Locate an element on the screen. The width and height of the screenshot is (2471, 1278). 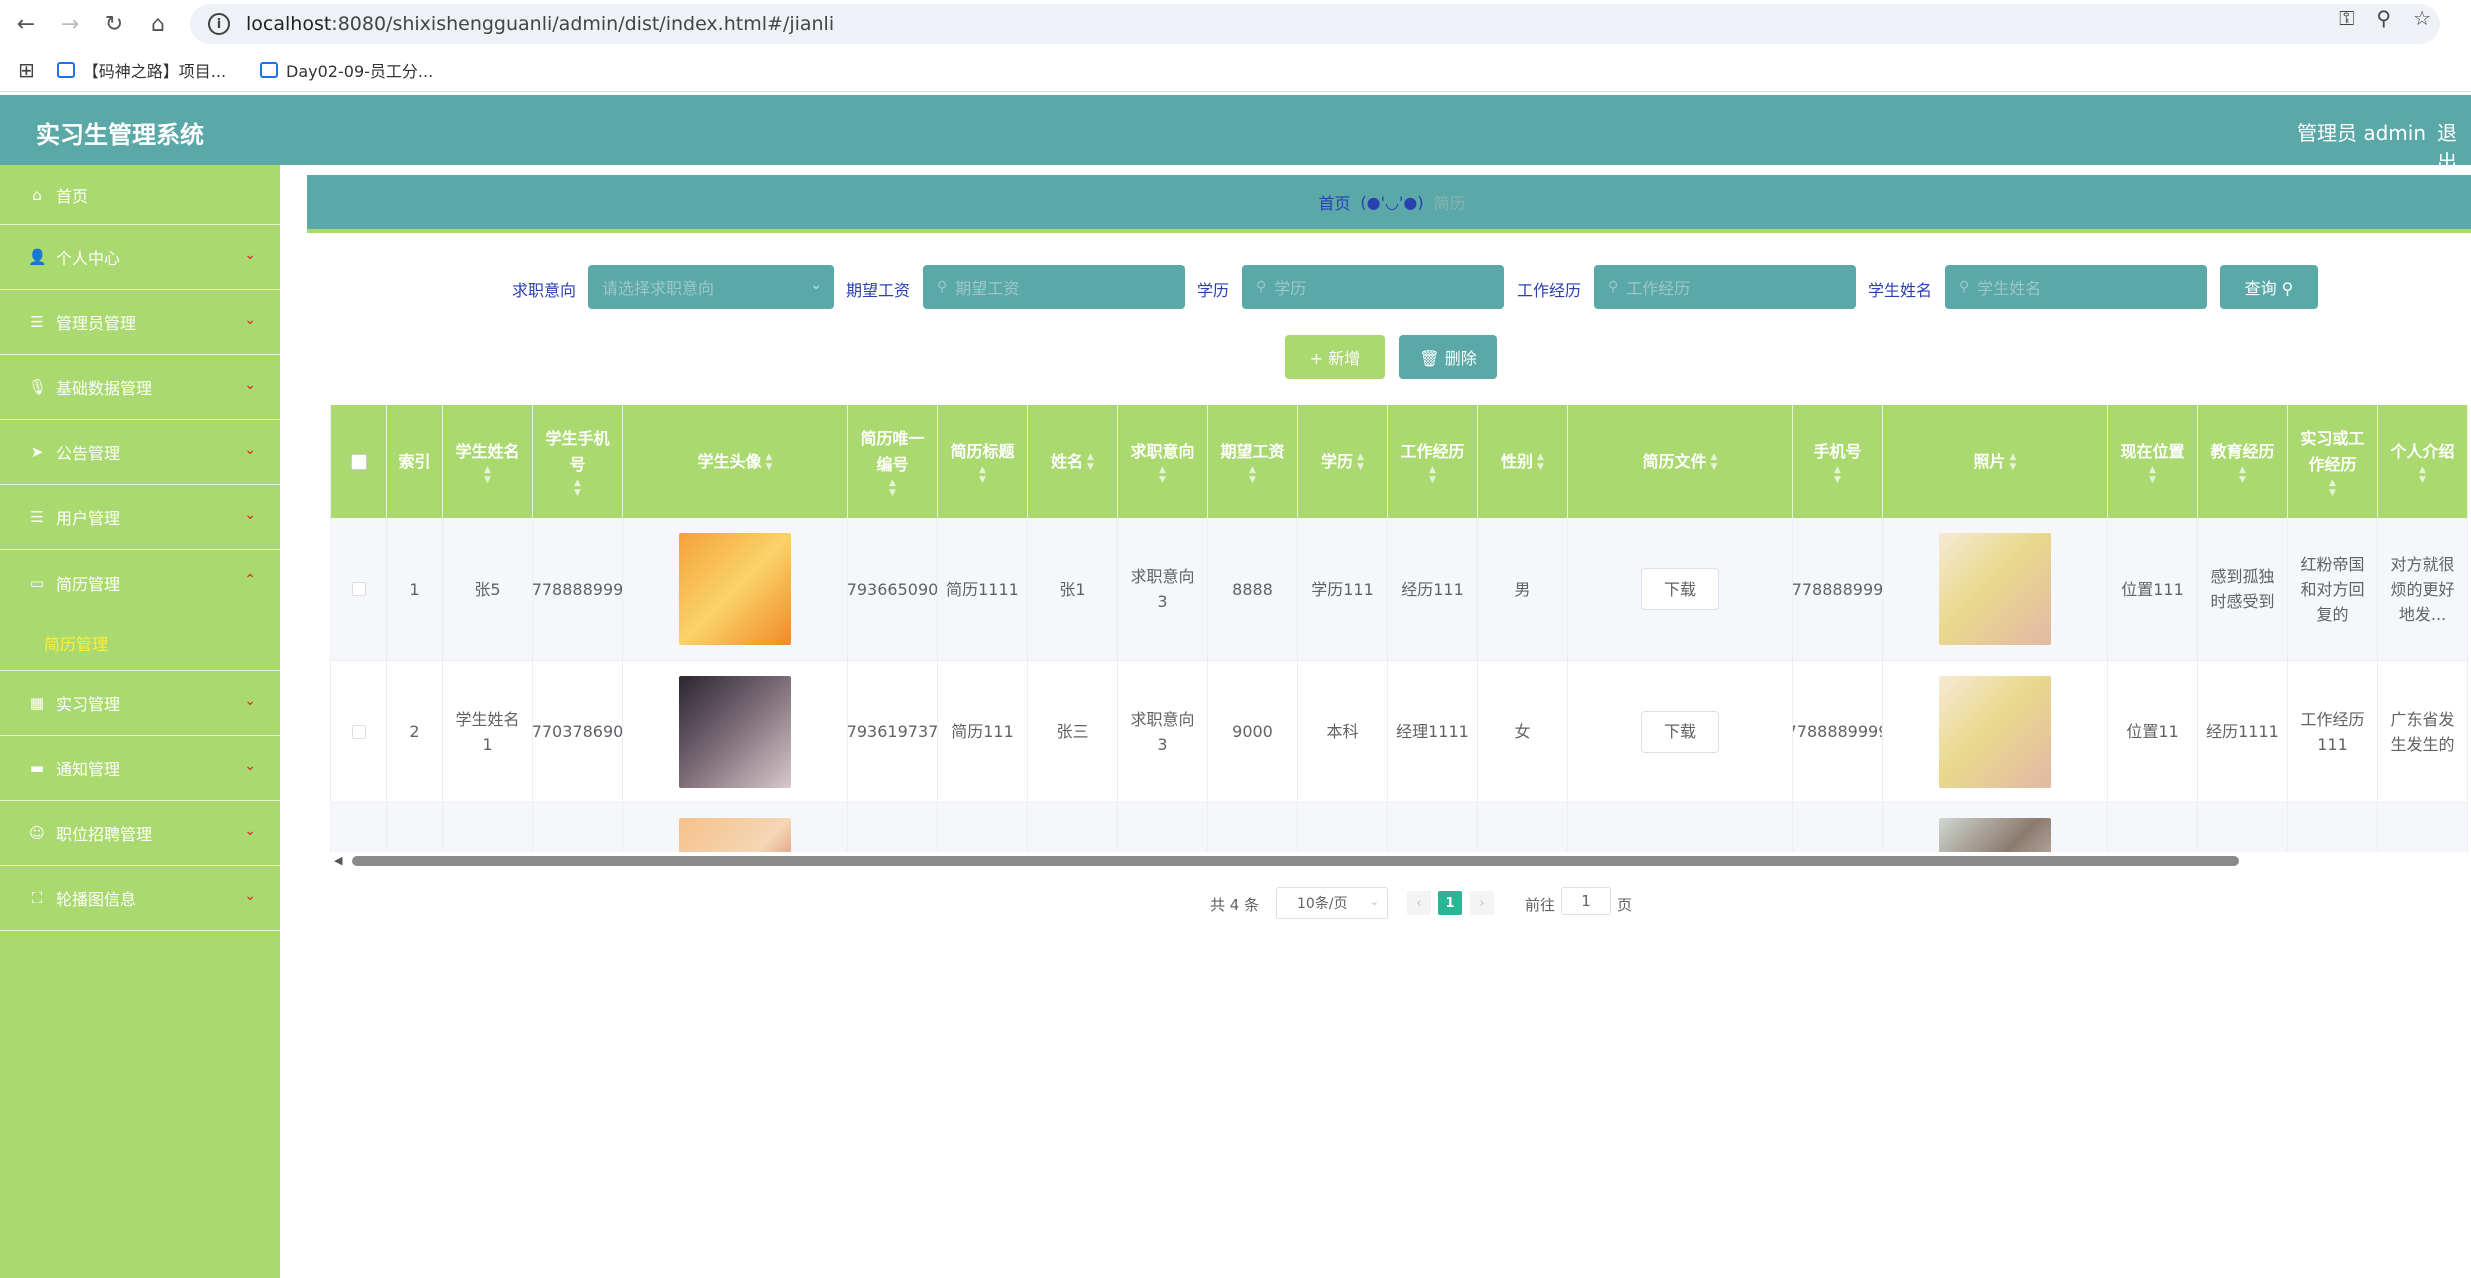
col-location: 现在位置 ▲ ▼ is located at coordinates (2153, 461).